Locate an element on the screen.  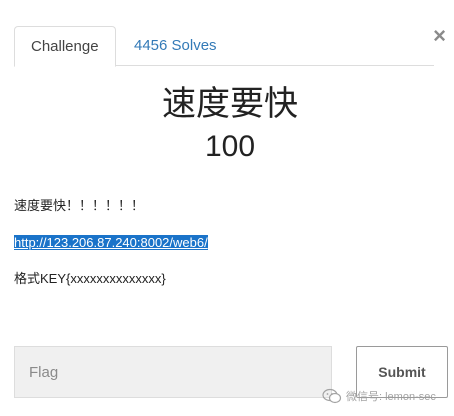
wechat-watermark: 微信号: lemon-sec is located at coordinates (379, 396).